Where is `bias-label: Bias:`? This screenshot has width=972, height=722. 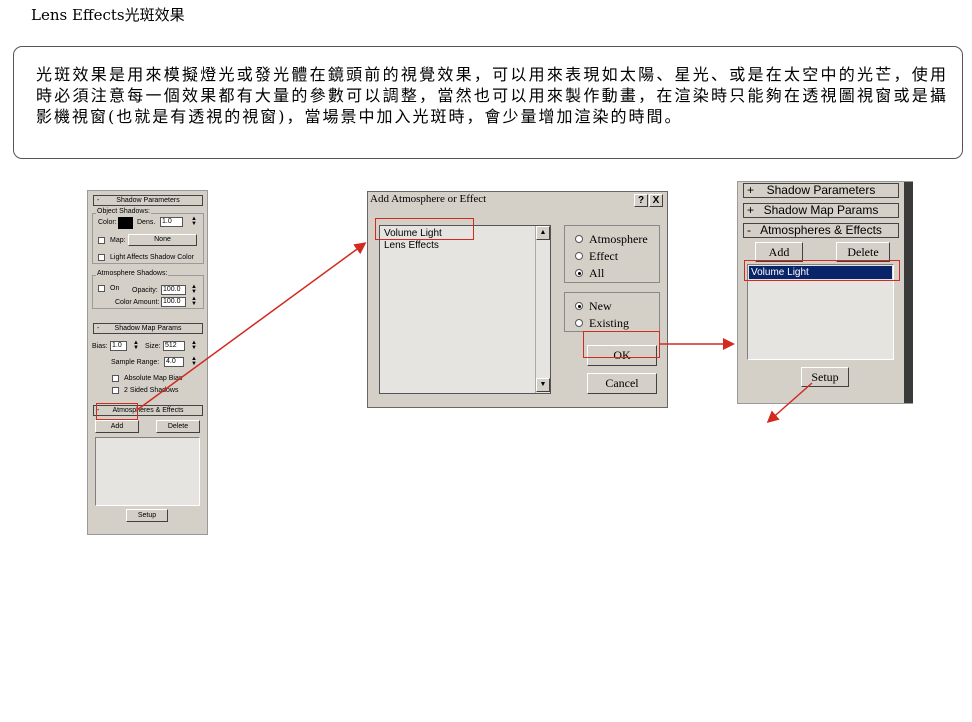 bias-label: Bias: is located at coordinates (100, 346).